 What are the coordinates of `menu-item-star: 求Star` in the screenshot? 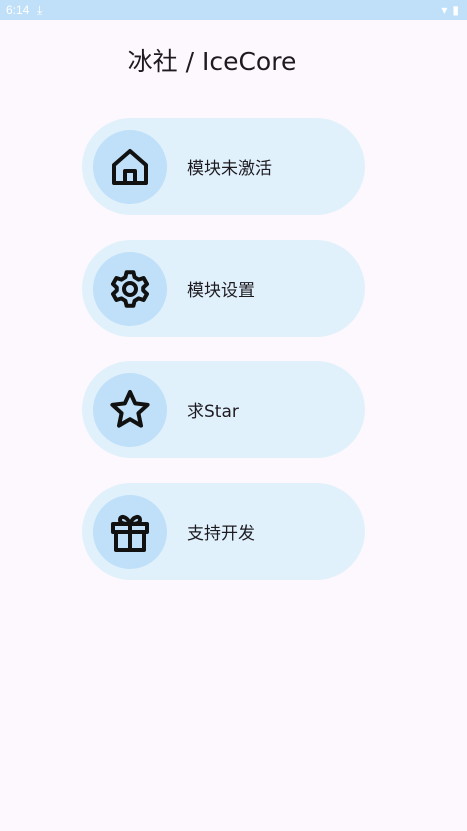 It's located at (223, 409).